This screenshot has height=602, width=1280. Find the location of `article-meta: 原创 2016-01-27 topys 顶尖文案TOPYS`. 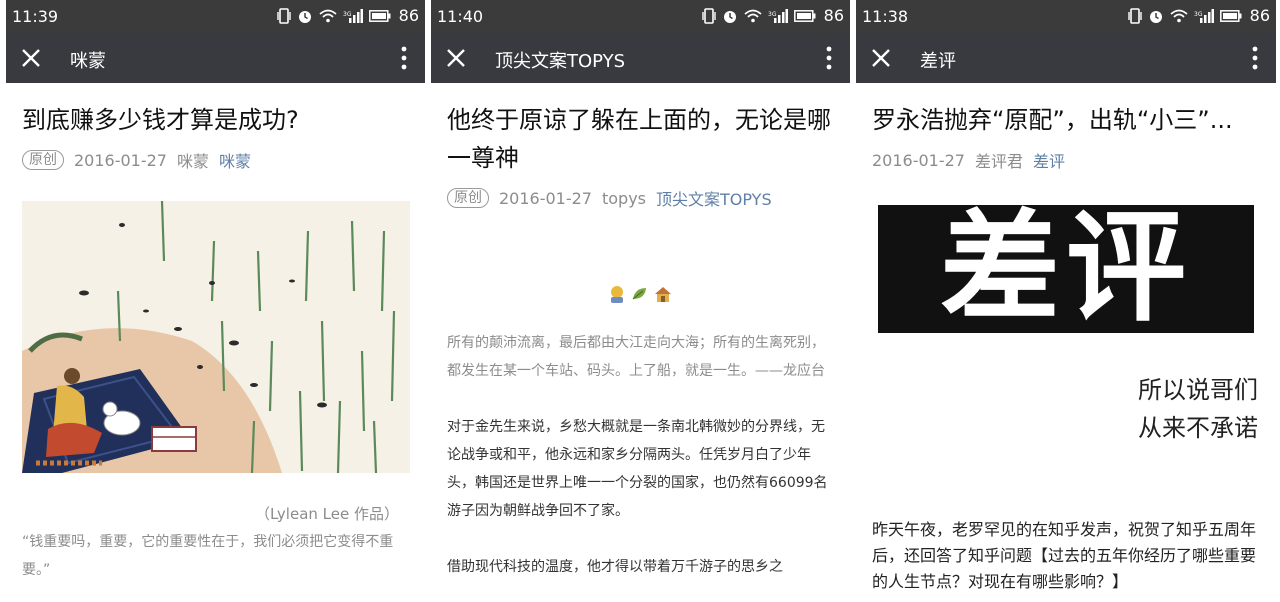

article-meta: 原创 2016-01-27 topys 顶尖文案TOPYS is located at coordinates (640, 198).